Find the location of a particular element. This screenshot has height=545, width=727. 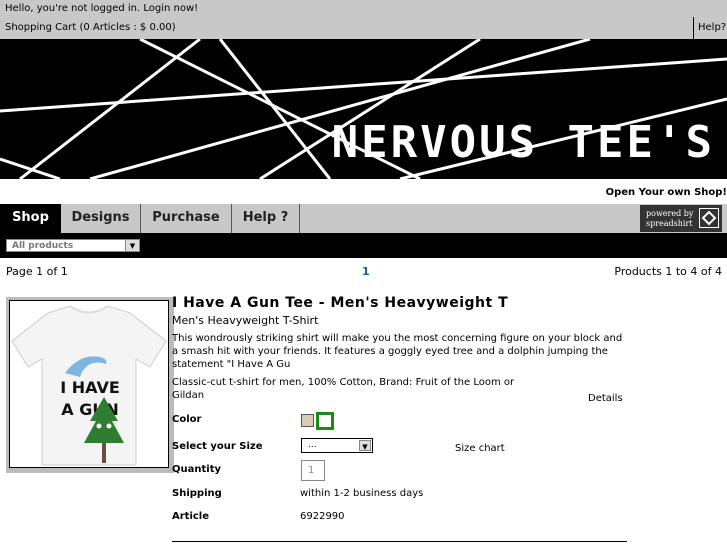

filter-bar: All products ▼ is located at coordinates (363, 245).